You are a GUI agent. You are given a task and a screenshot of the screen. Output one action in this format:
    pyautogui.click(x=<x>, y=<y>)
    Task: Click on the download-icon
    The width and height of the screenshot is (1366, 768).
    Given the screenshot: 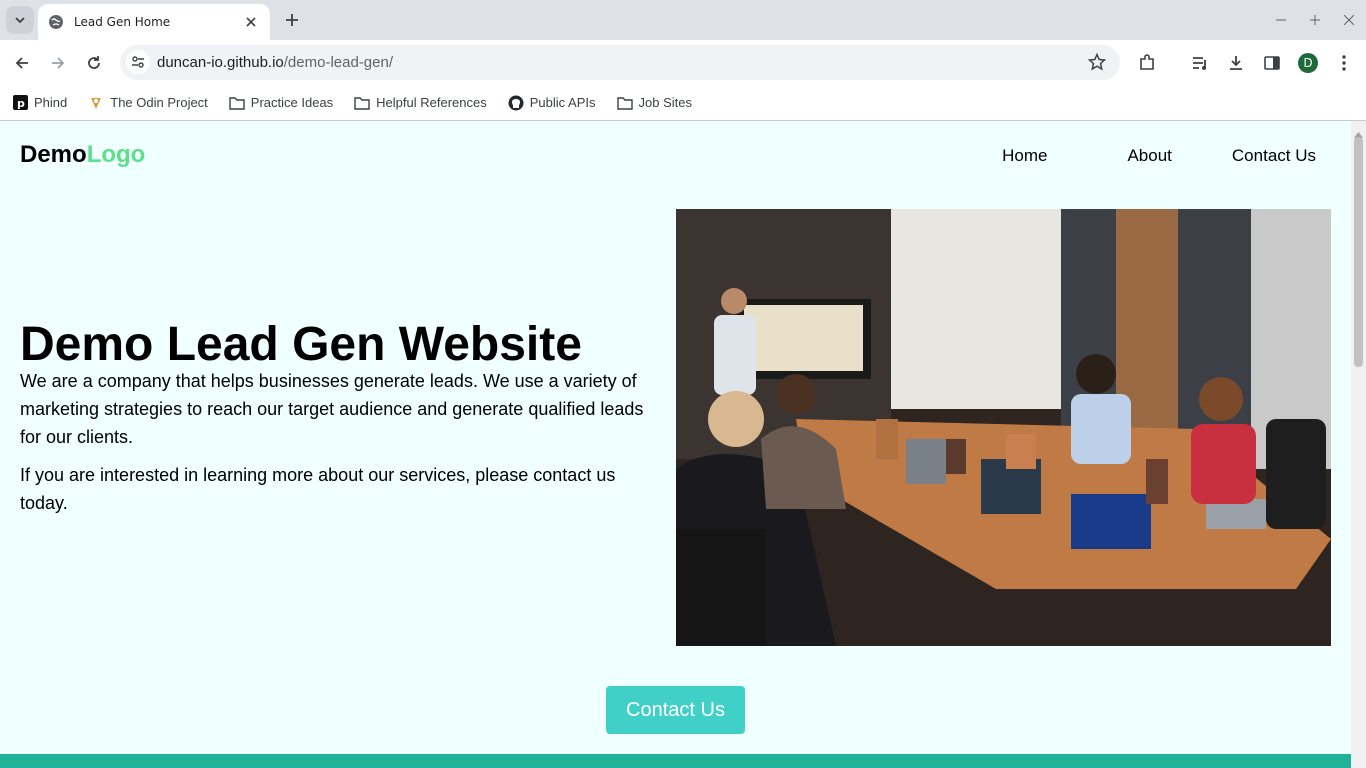 What is the action you would take?
    pyautogui.click(x=1236, y=63)
    